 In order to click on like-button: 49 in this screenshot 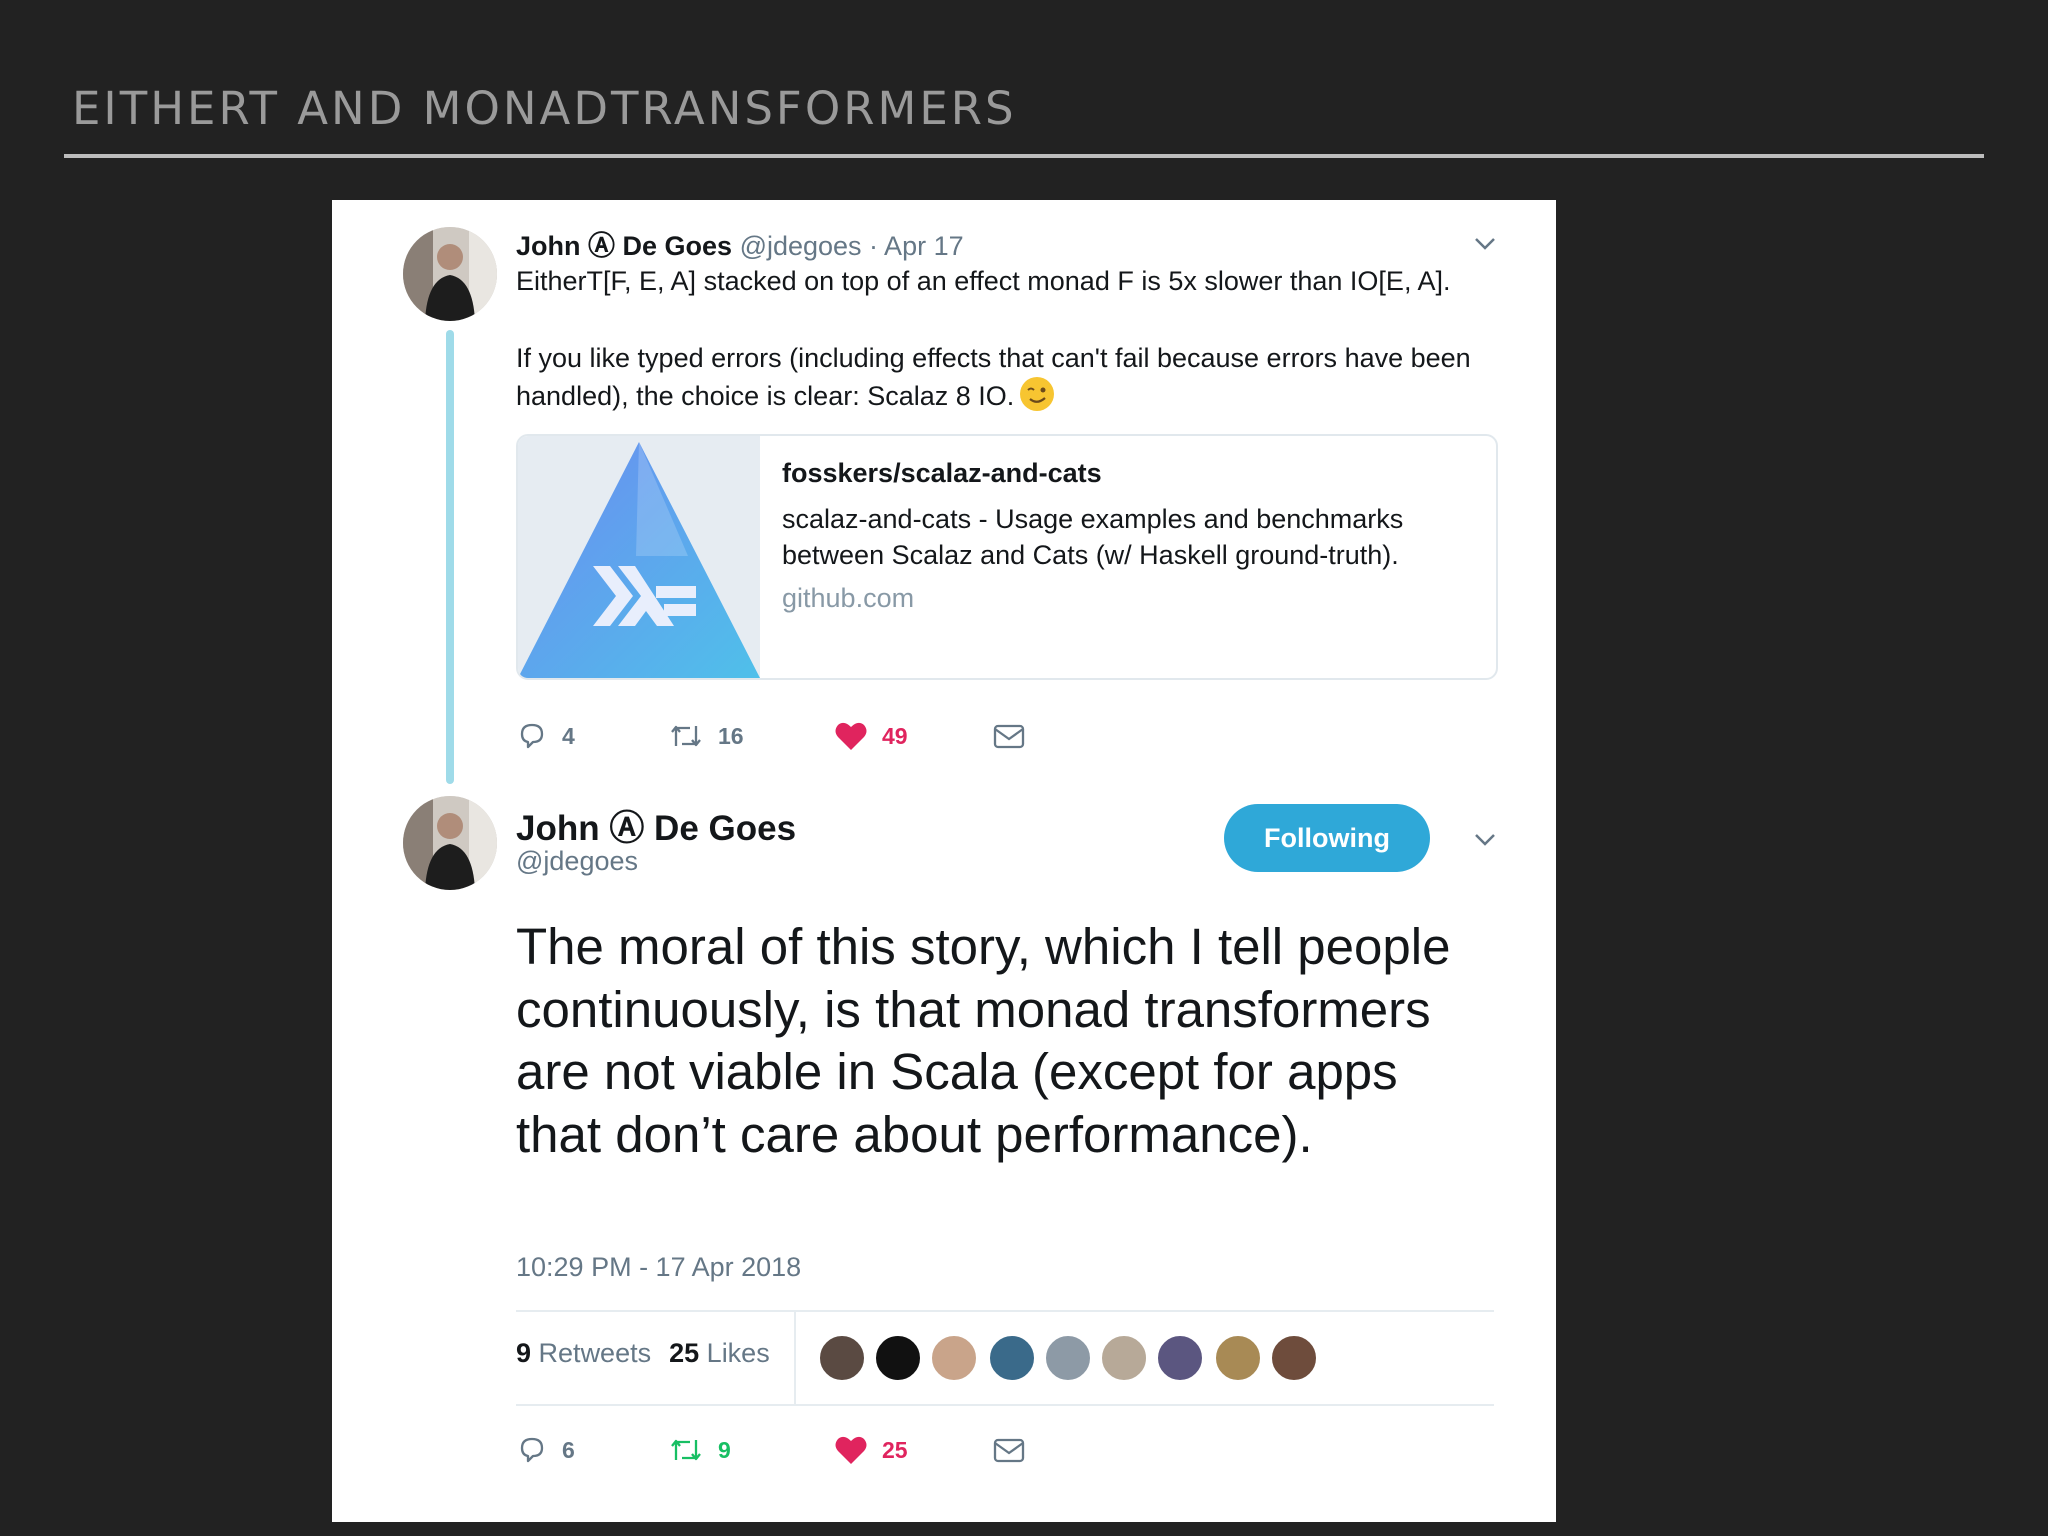, I will do `click(871, 736)`.